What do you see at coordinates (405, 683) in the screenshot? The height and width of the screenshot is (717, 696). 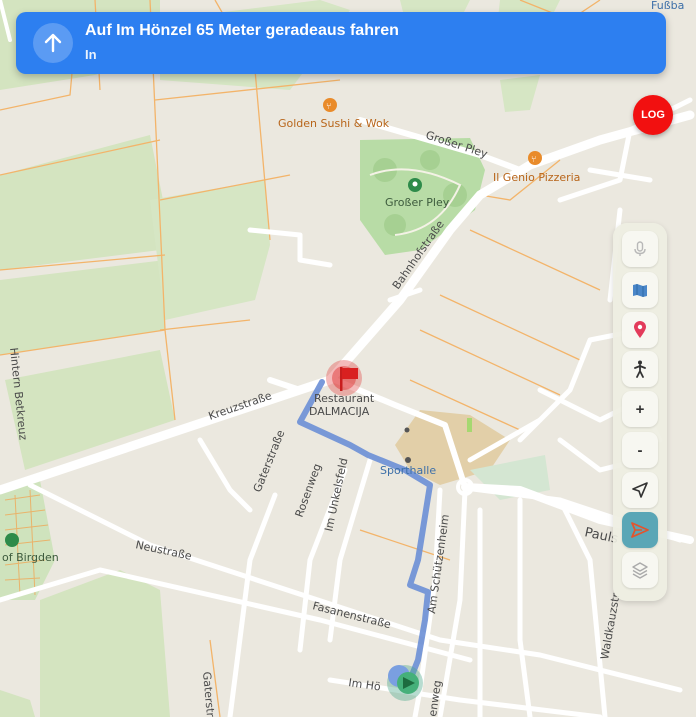 I see `current-position-marker` at bounding box center [405, 683].